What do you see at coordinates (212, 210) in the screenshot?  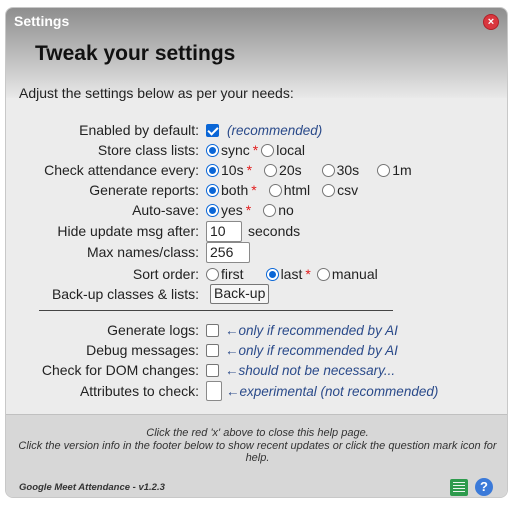 I see `autosave-yes-radio` at bounding box center [212, 210].